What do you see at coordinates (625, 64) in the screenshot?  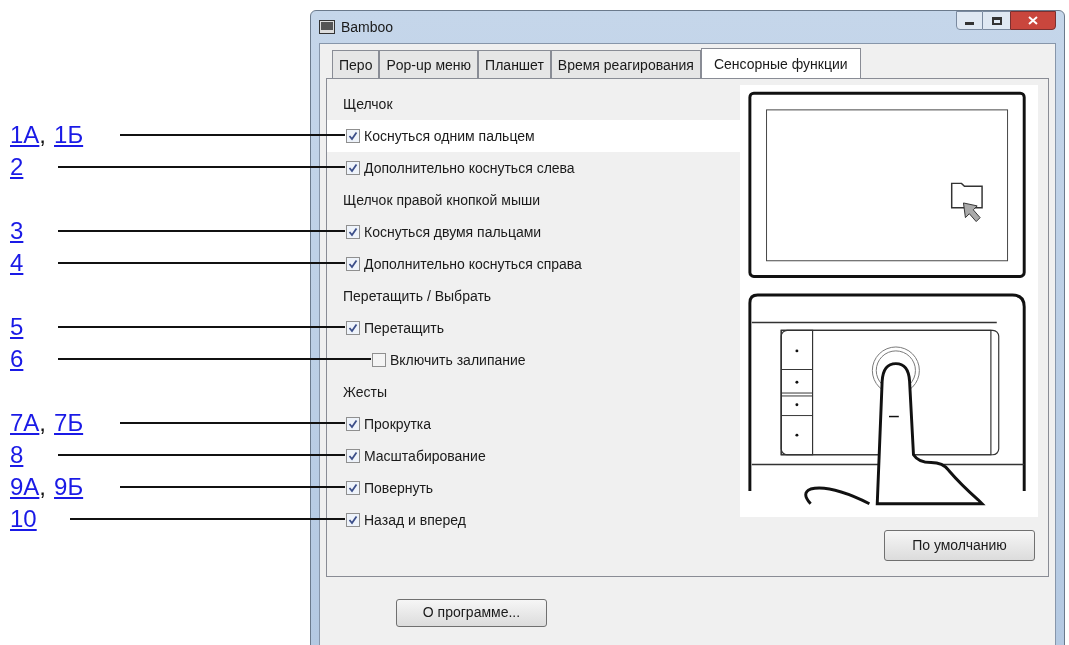 I see `tab: Время реагирования` at bounding box center [625, 64].